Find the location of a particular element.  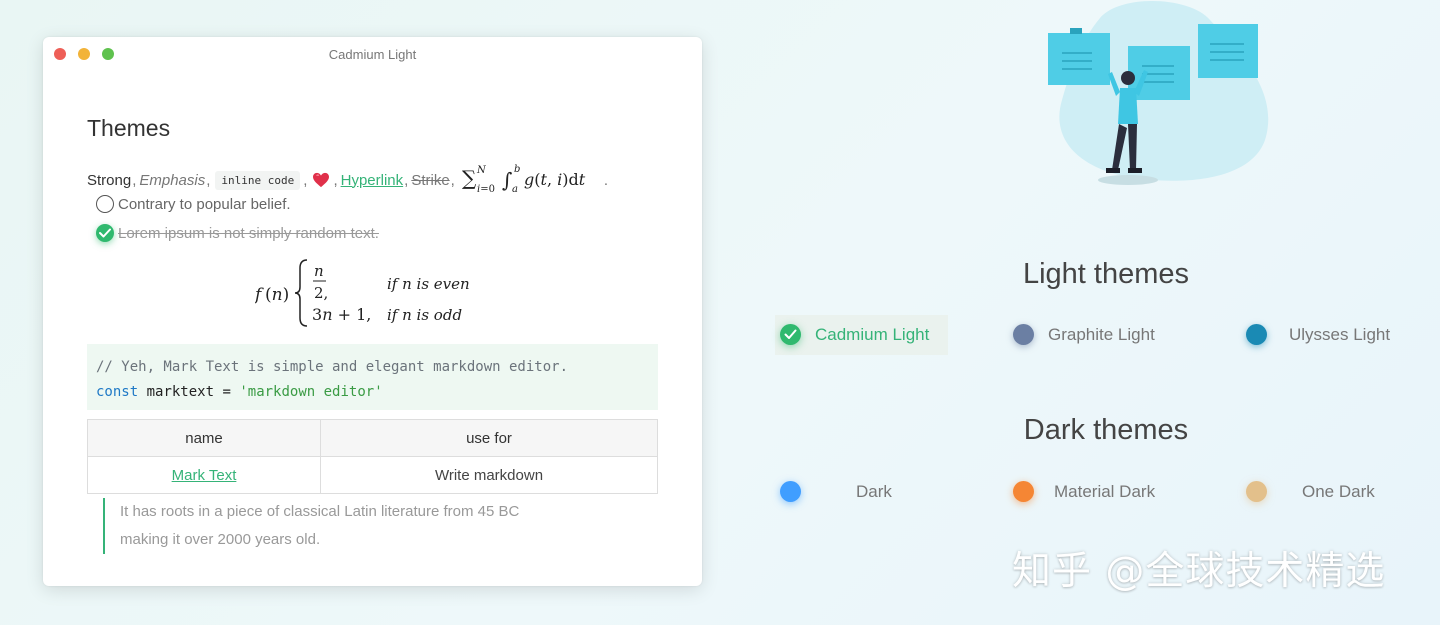

inline-code: inline code is located at coordinates (258, 180).